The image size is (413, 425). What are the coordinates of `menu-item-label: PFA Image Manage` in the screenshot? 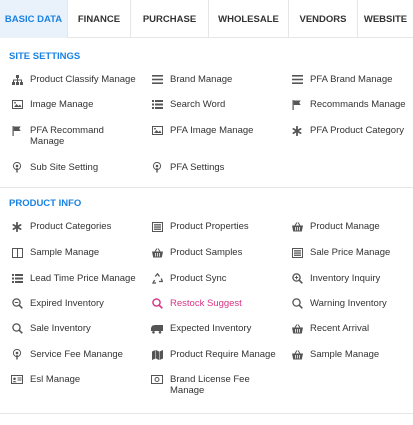 It's located at (212, 130).